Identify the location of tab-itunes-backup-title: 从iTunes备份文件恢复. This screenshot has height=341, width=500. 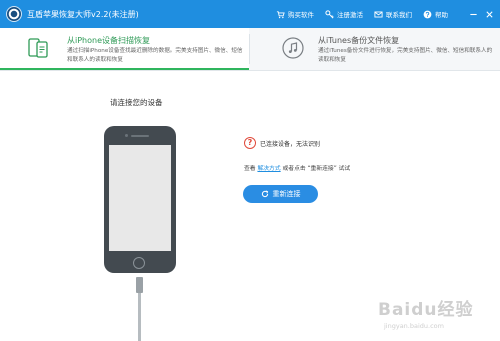
(359, 40).